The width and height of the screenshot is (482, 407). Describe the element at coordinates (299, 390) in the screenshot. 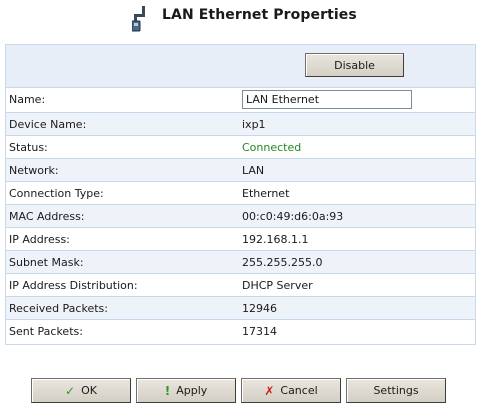

I see `cancel-button-label: Cancel` at that location.